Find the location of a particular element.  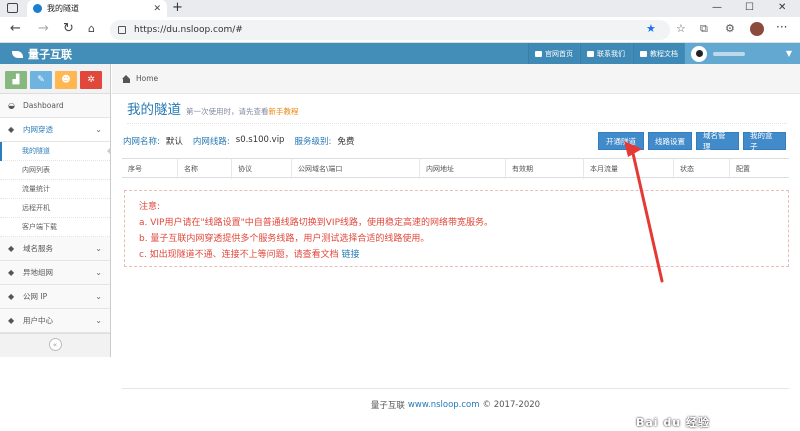

sidebar-collapse: « is located at coordinates (55, 344).